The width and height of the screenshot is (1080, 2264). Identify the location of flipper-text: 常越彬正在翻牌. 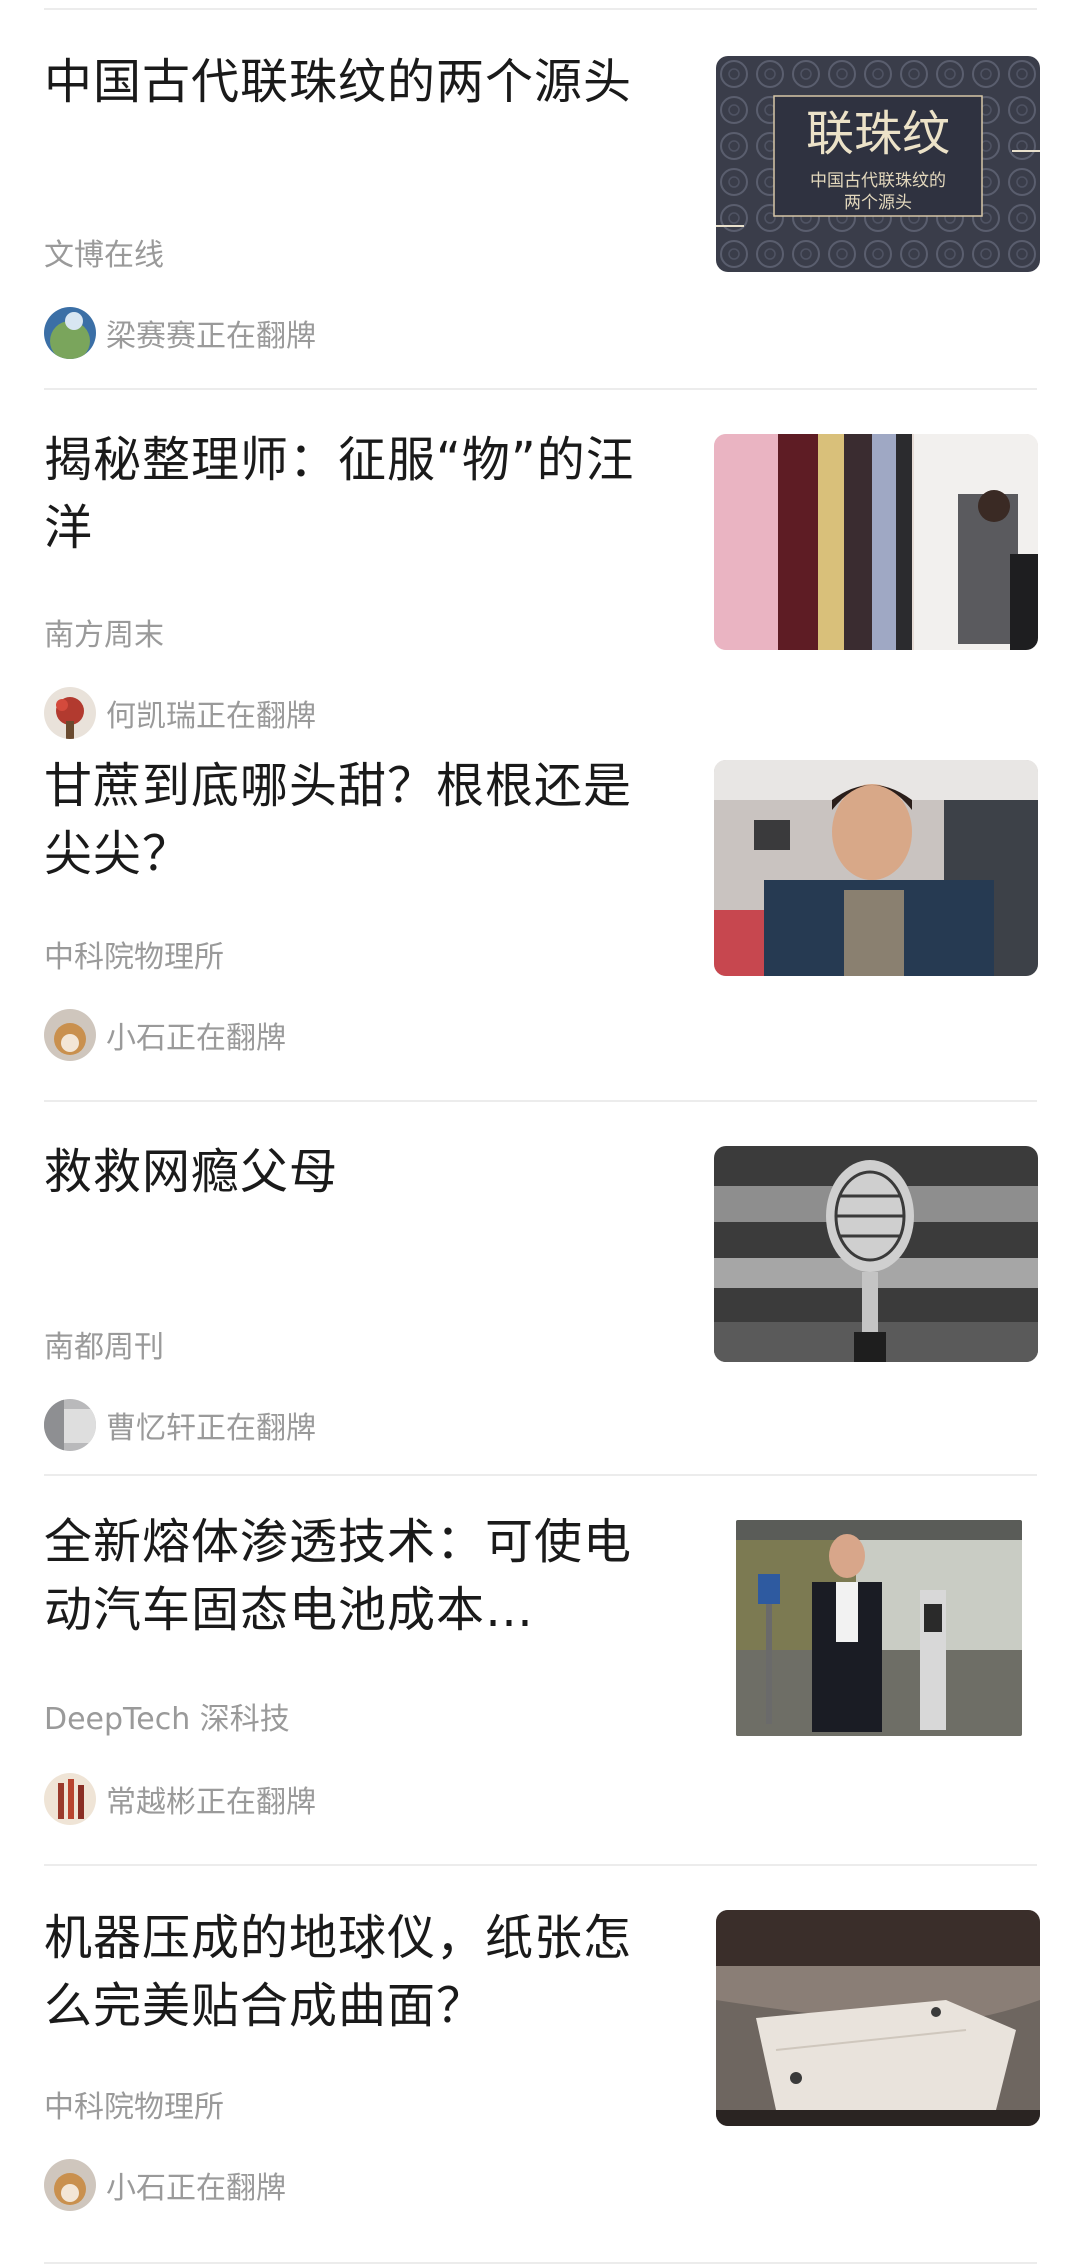
(211, 1802).